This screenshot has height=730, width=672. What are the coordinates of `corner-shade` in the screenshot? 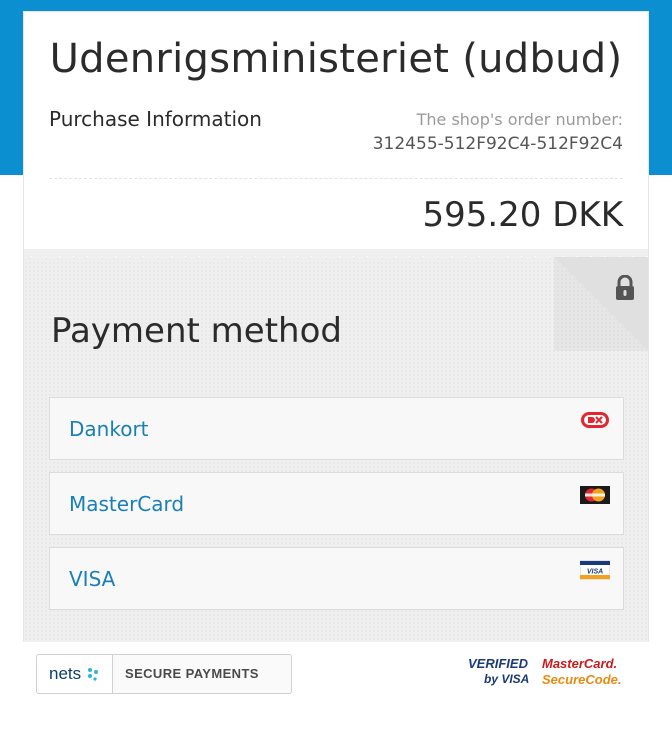 It's located at (601, 304).